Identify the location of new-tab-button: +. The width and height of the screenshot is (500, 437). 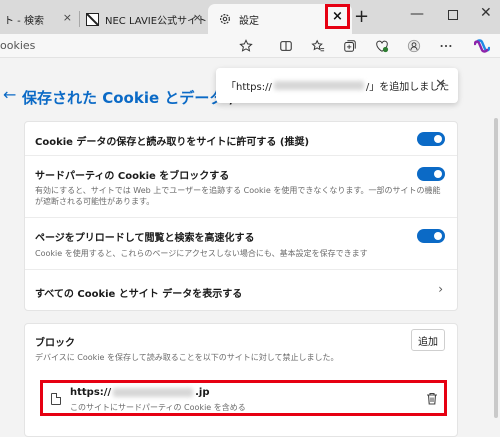
(361, 16).